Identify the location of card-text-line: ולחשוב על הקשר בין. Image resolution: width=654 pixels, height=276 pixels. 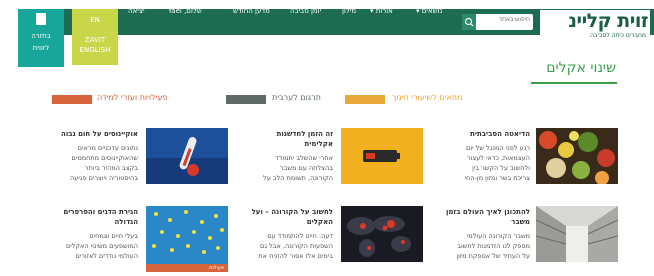
(501, 168).